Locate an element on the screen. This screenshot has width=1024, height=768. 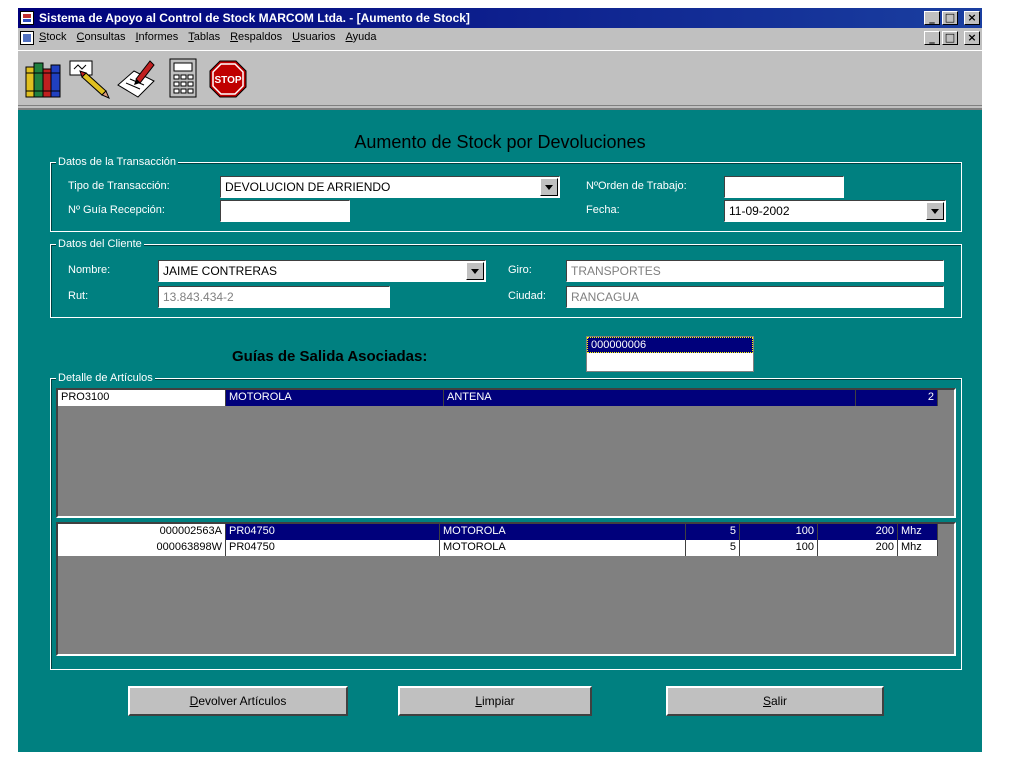
nombre-combo: JAIME CONTRERAS is located at coordinates (322, 271).